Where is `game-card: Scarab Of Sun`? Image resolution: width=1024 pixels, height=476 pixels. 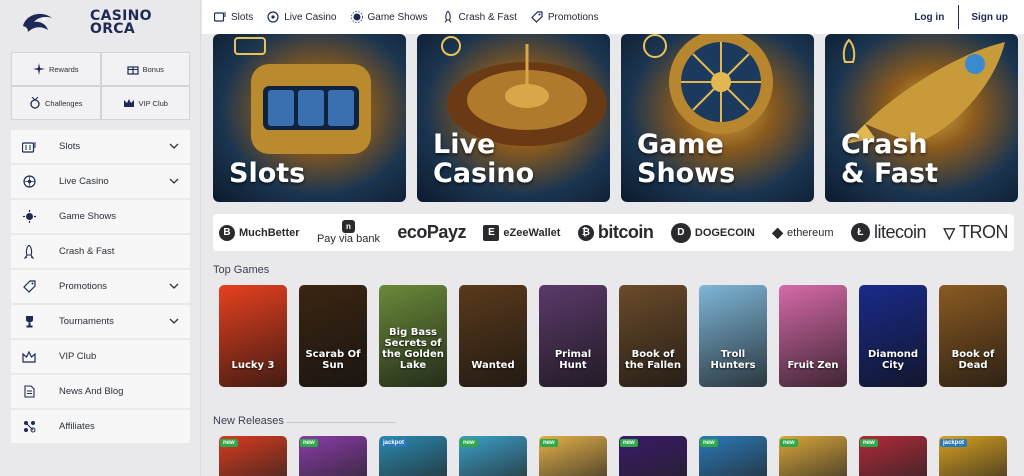 game-card: Scarab Of Sun is located at coordinates (333, 336).